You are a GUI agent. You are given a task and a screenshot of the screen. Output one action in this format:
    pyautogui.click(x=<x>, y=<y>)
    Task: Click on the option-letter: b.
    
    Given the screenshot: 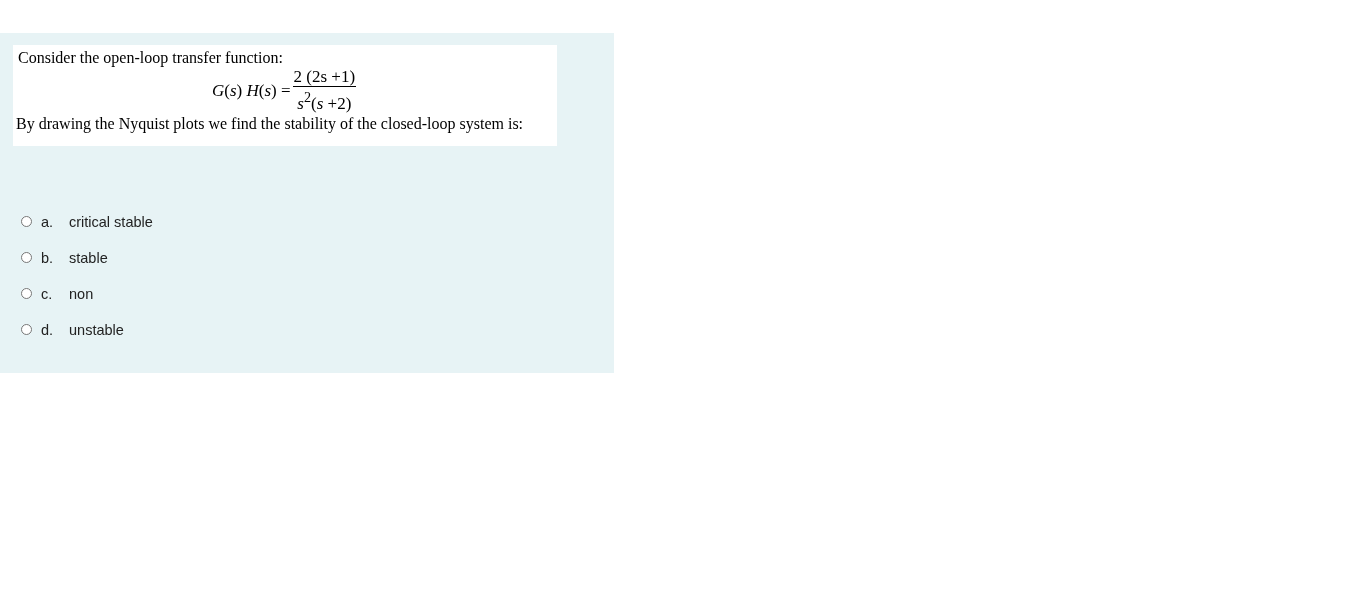 What is the action you would take?
    pyautogui.click(x=48, y=257)
    